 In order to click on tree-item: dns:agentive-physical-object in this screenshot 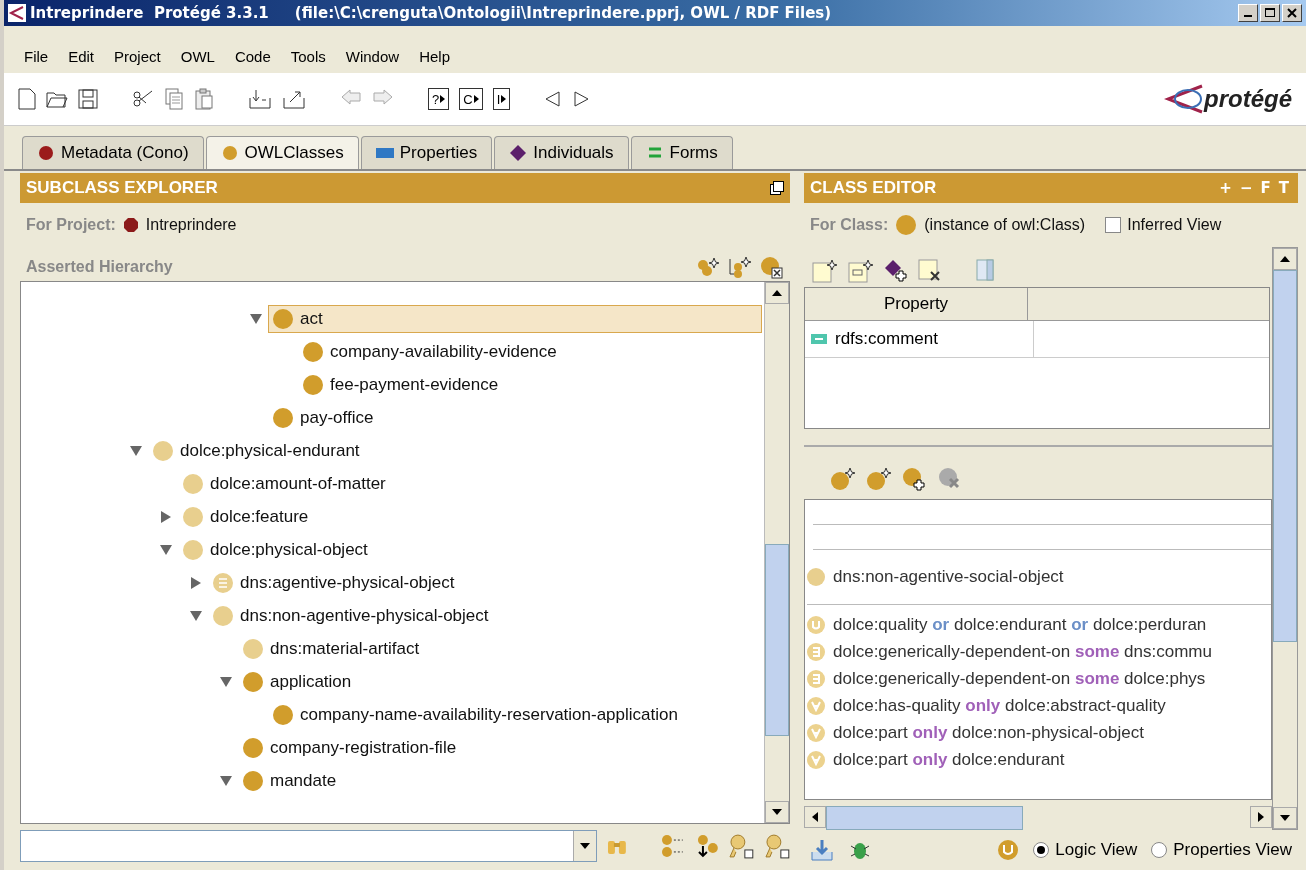, I will do `click(334, 582)`.